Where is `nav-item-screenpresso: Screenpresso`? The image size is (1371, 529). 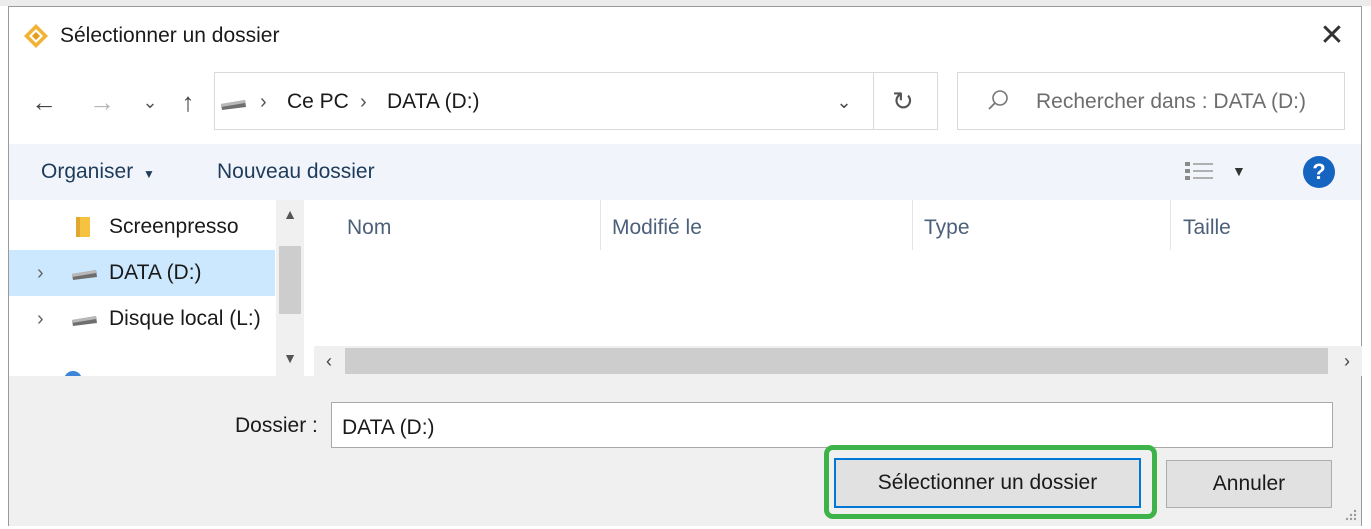 nav-item-screenpresso: Screenpresso is located at coordinates (142, 227).